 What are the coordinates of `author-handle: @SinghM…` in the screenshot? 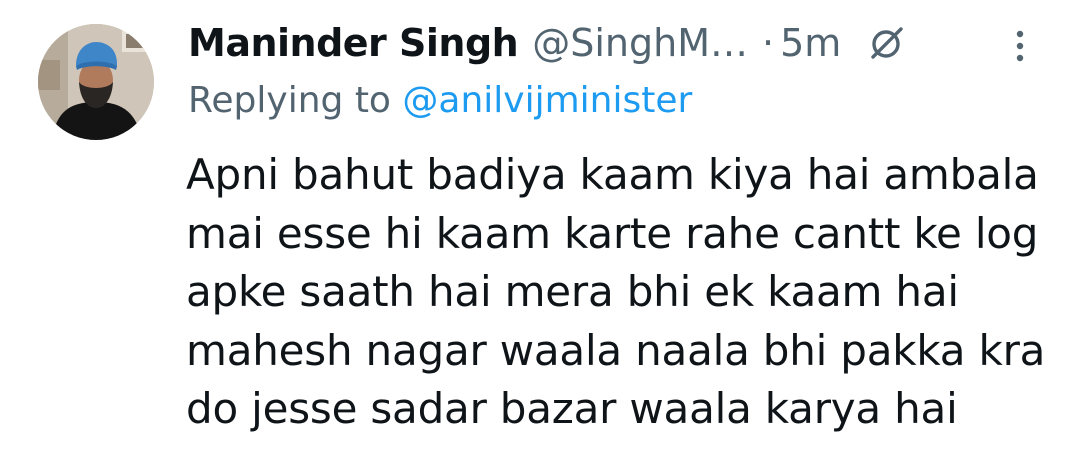 It's located at (640, 43).